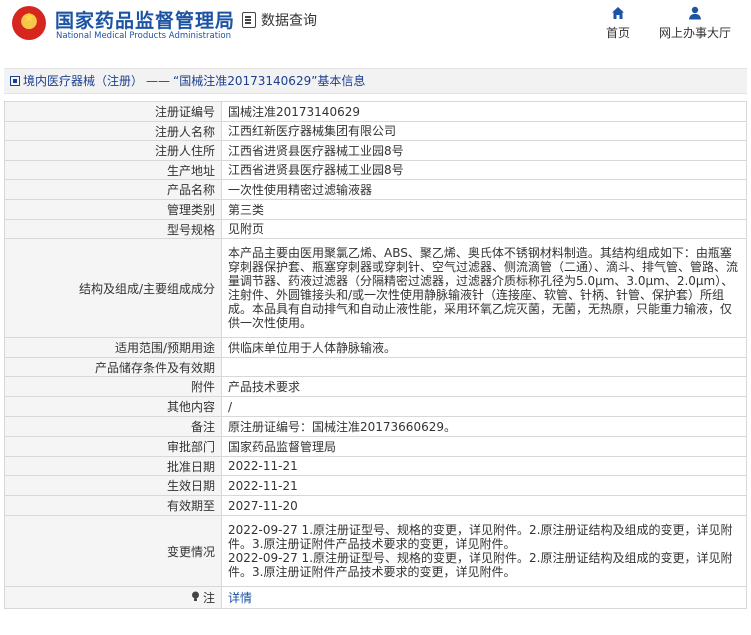 The image size is (751, 635). Describe the element at coordinates (113, 209) in the screenshot. I see `detail-label: 管理类别` at that location.